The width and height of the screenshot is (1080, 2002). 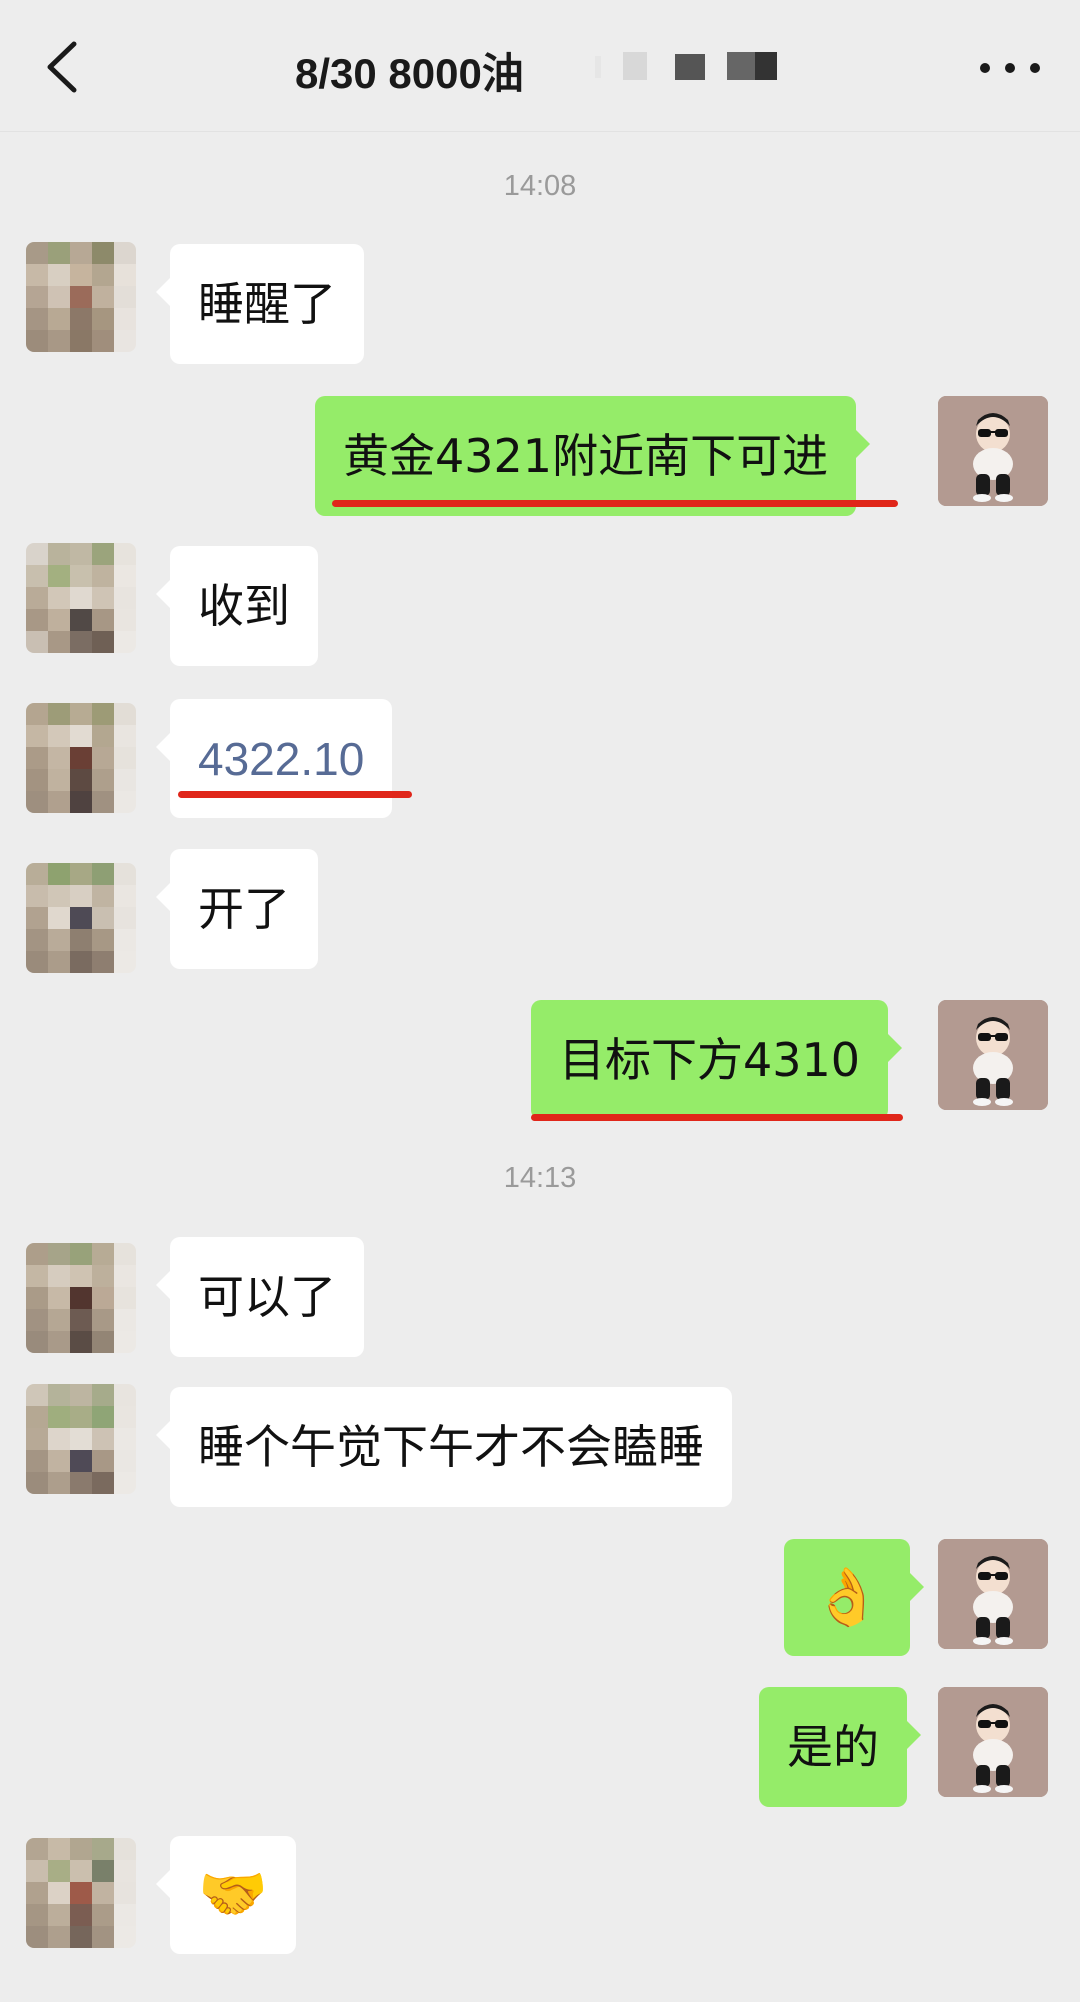 What do you see at coordinates (244, 909) in the screenshot?
I see `message-text: 开了` at bounding box center [244, 909].